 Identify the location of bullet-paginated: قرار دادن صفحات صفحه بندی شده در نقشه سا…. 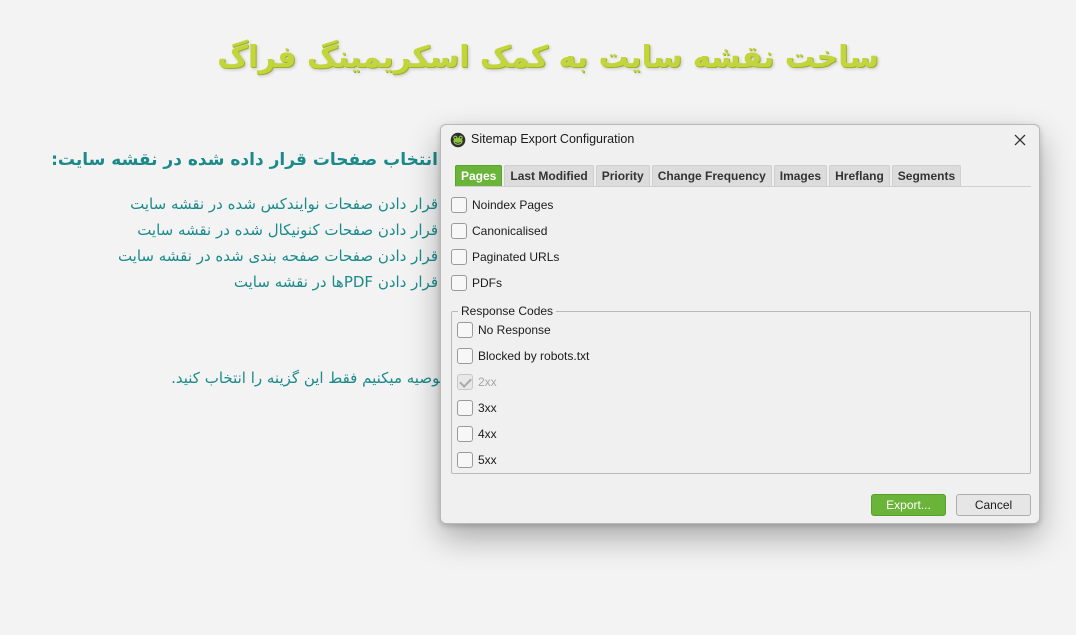
(277, 256).